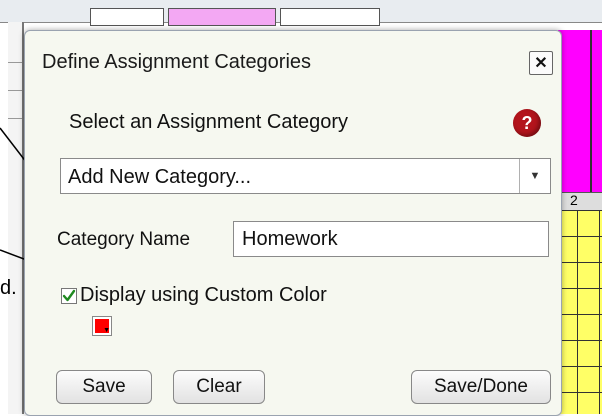 The image size is (602, 416). I want to click on close-icon: ✕, so click(541, 63).